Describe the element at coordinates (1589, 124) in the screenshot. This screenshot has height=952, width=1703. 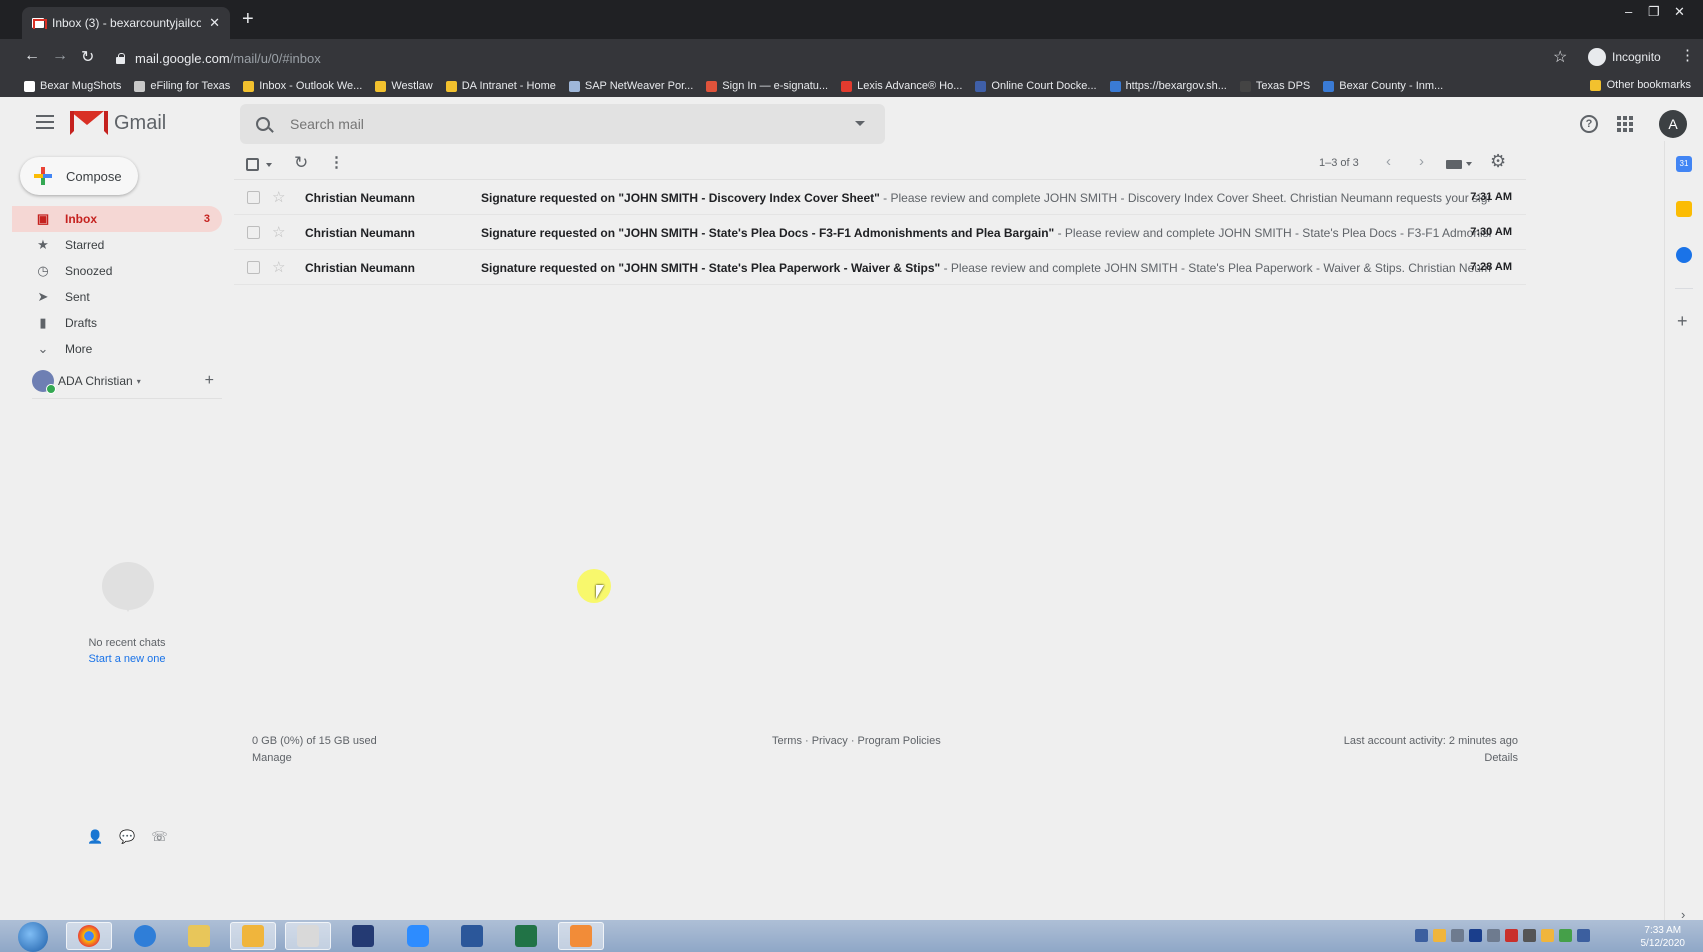
I see `help-icon: ?` at that location.